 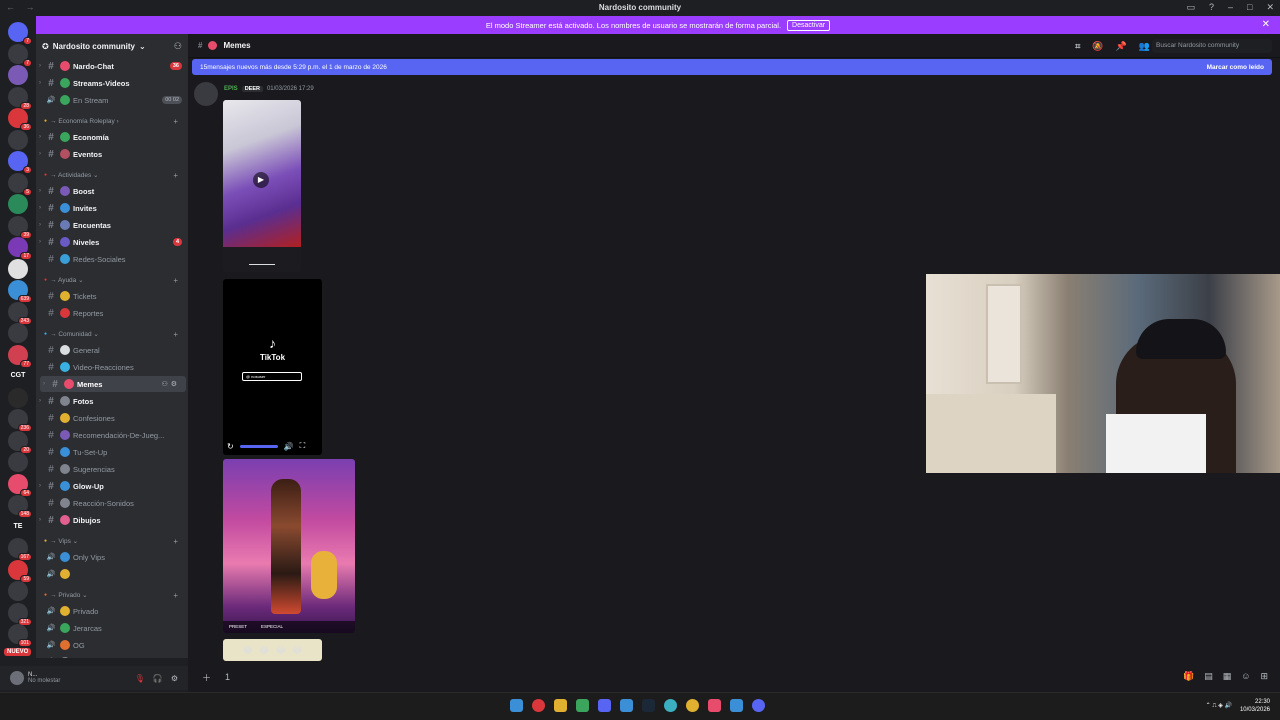 I want to click on channel-item: › # Encuentas, so click(x=112, y=225).